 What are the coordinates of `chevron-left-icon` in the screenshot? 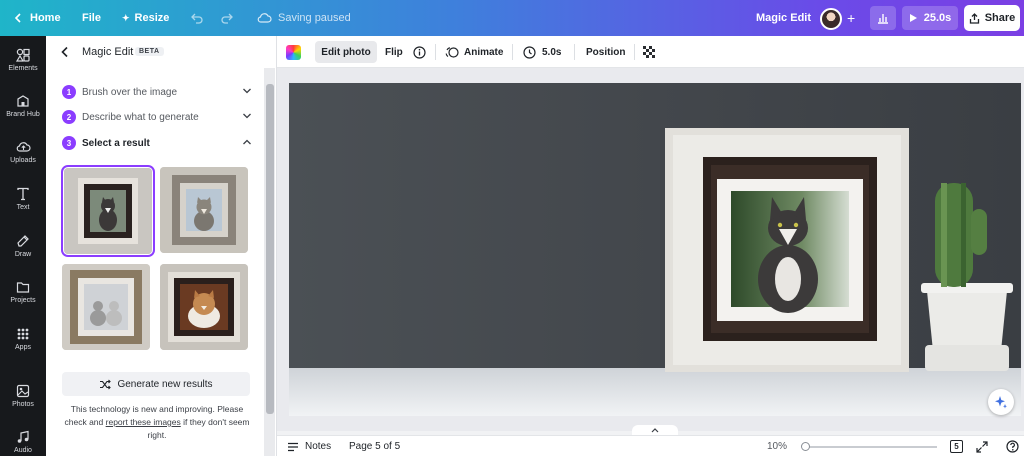 It's located at (17, 18).